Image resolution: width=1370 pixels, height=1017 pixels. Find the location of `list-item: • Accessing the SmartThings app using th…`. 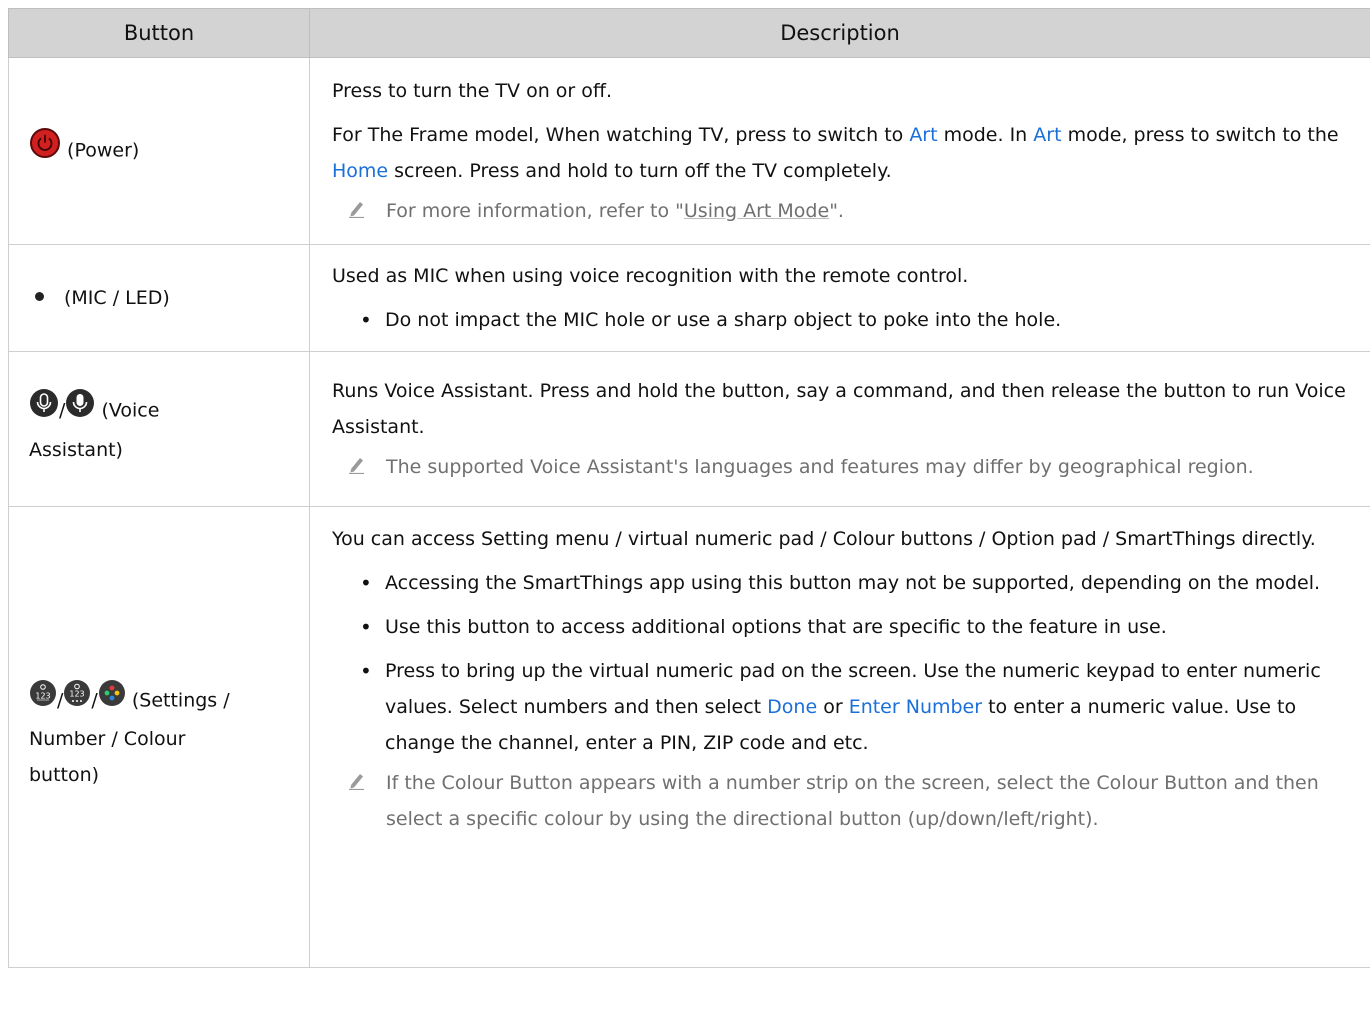

list-item: • Accessing the SmartThings app using th… is located at coordinates (847, 583).